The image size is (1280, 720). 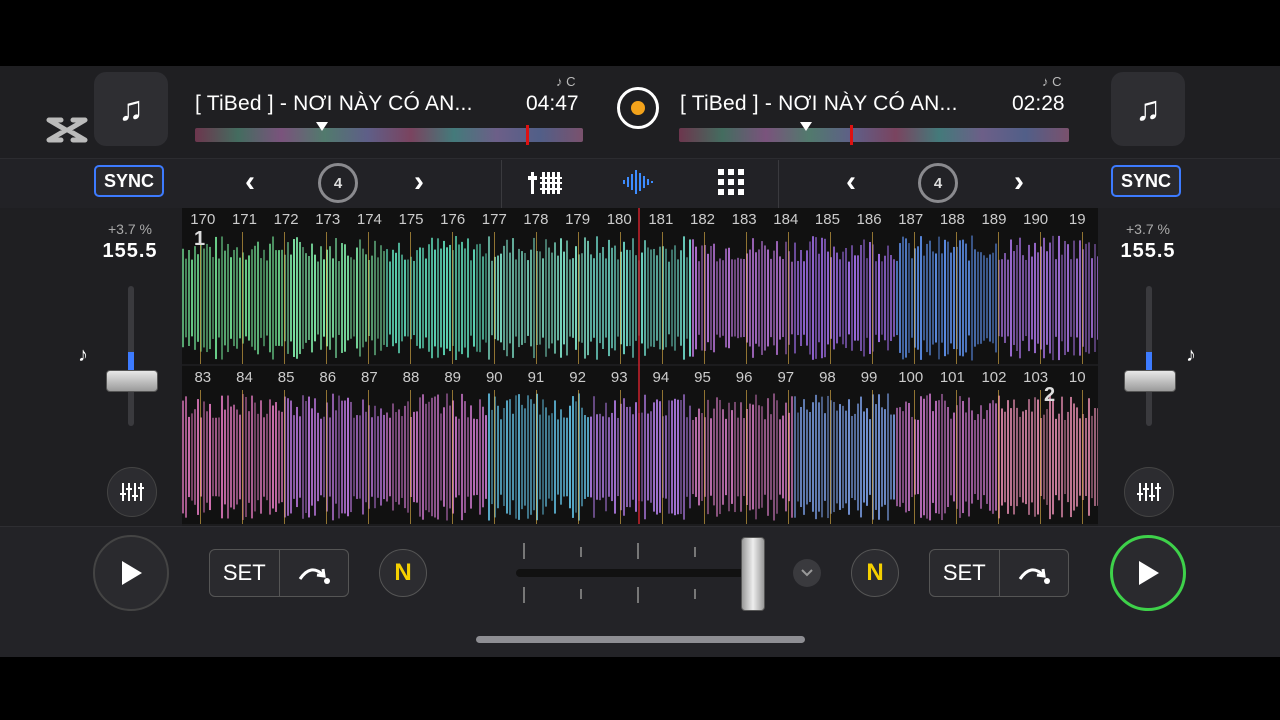 I want to click on beat-number: 175, so click(x=411, y=219).